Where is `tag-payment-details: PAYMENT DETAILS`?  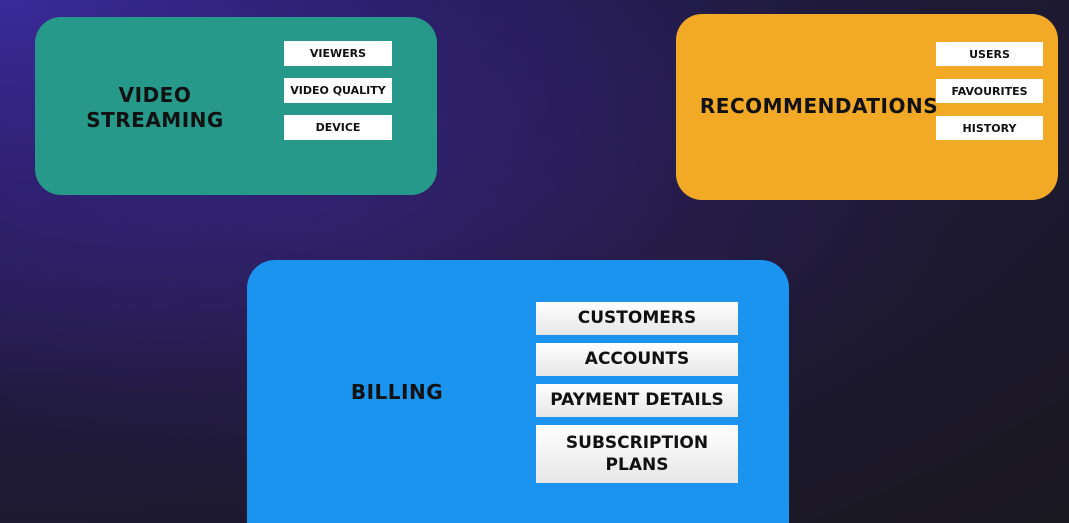
tag-payment-details: PAYMENT DETAILS is located at coordinates (637, 400).